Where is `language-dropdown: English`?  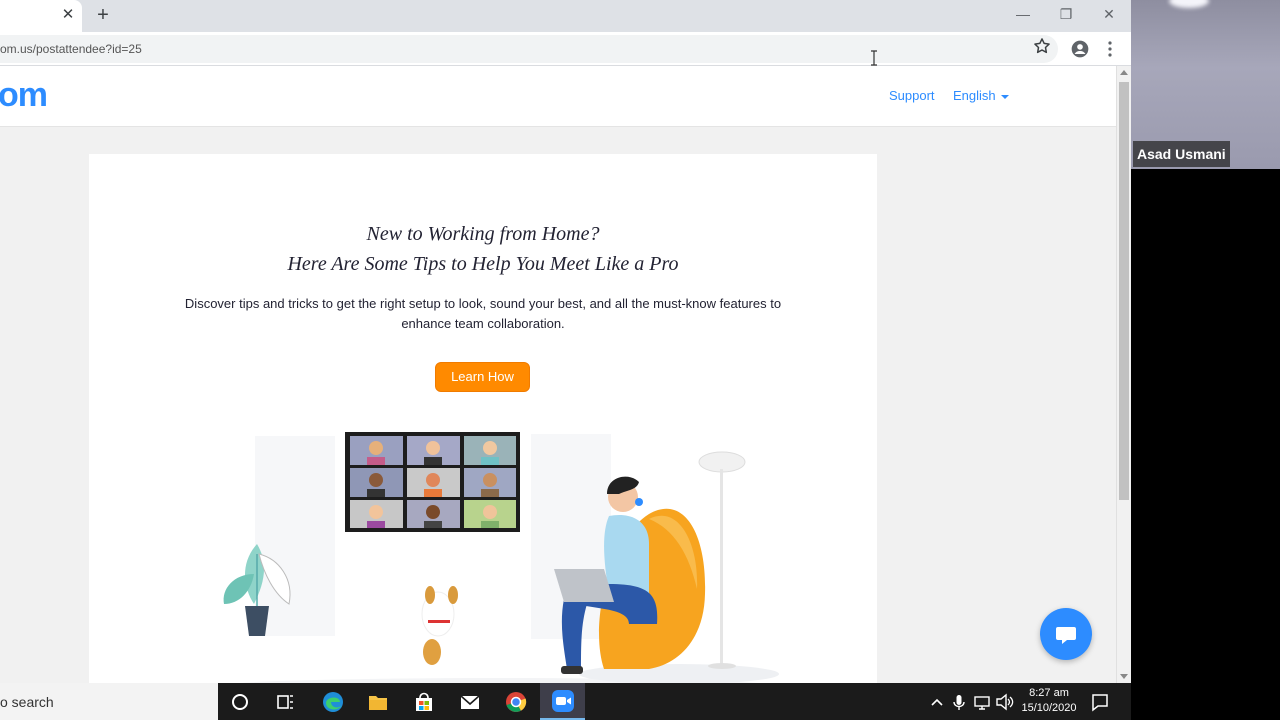 language-dropdown: English is located at coordinates (981, 95).